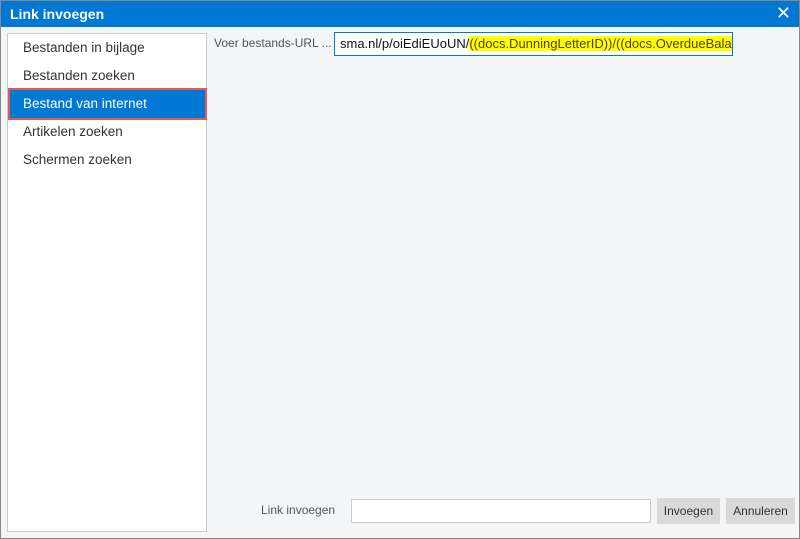 The height and width of the screenshot is (539, 800). Describe the element at coordinates (760, 511) in the screenshot. I see `cancel-button: Annuleren` at that location.